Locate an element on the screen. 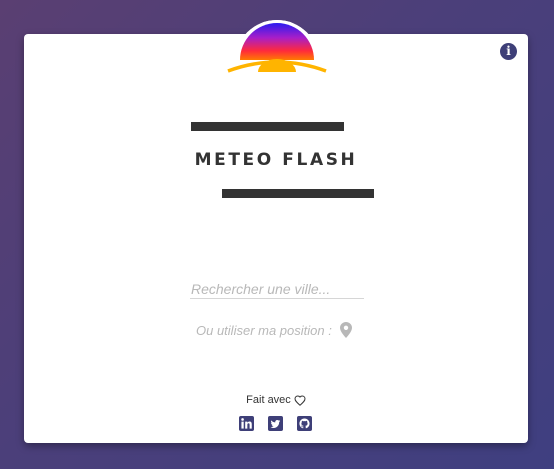  twitter-icon is located at coordinates (275, 423).